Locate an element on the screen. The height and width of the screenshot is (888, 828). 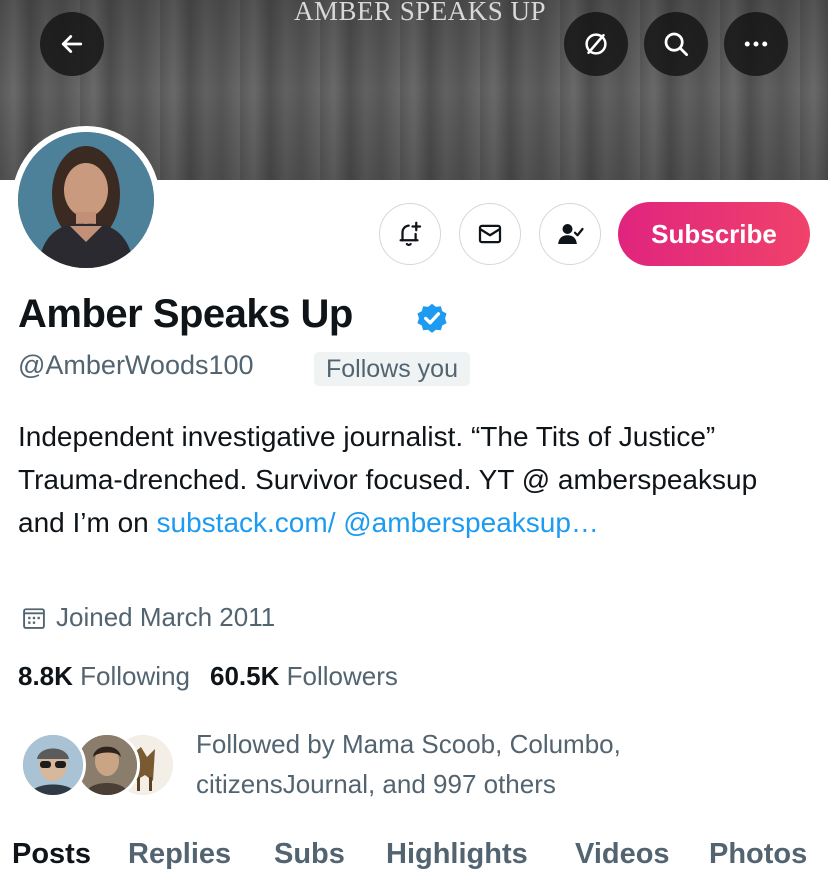
followed-by-avatars is located at coordinates (100, 767).